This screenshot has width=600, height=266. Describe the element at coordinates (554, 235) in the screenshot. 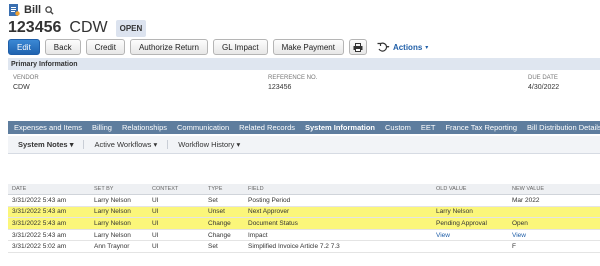

I see `new-value-view-link: View` at that location.